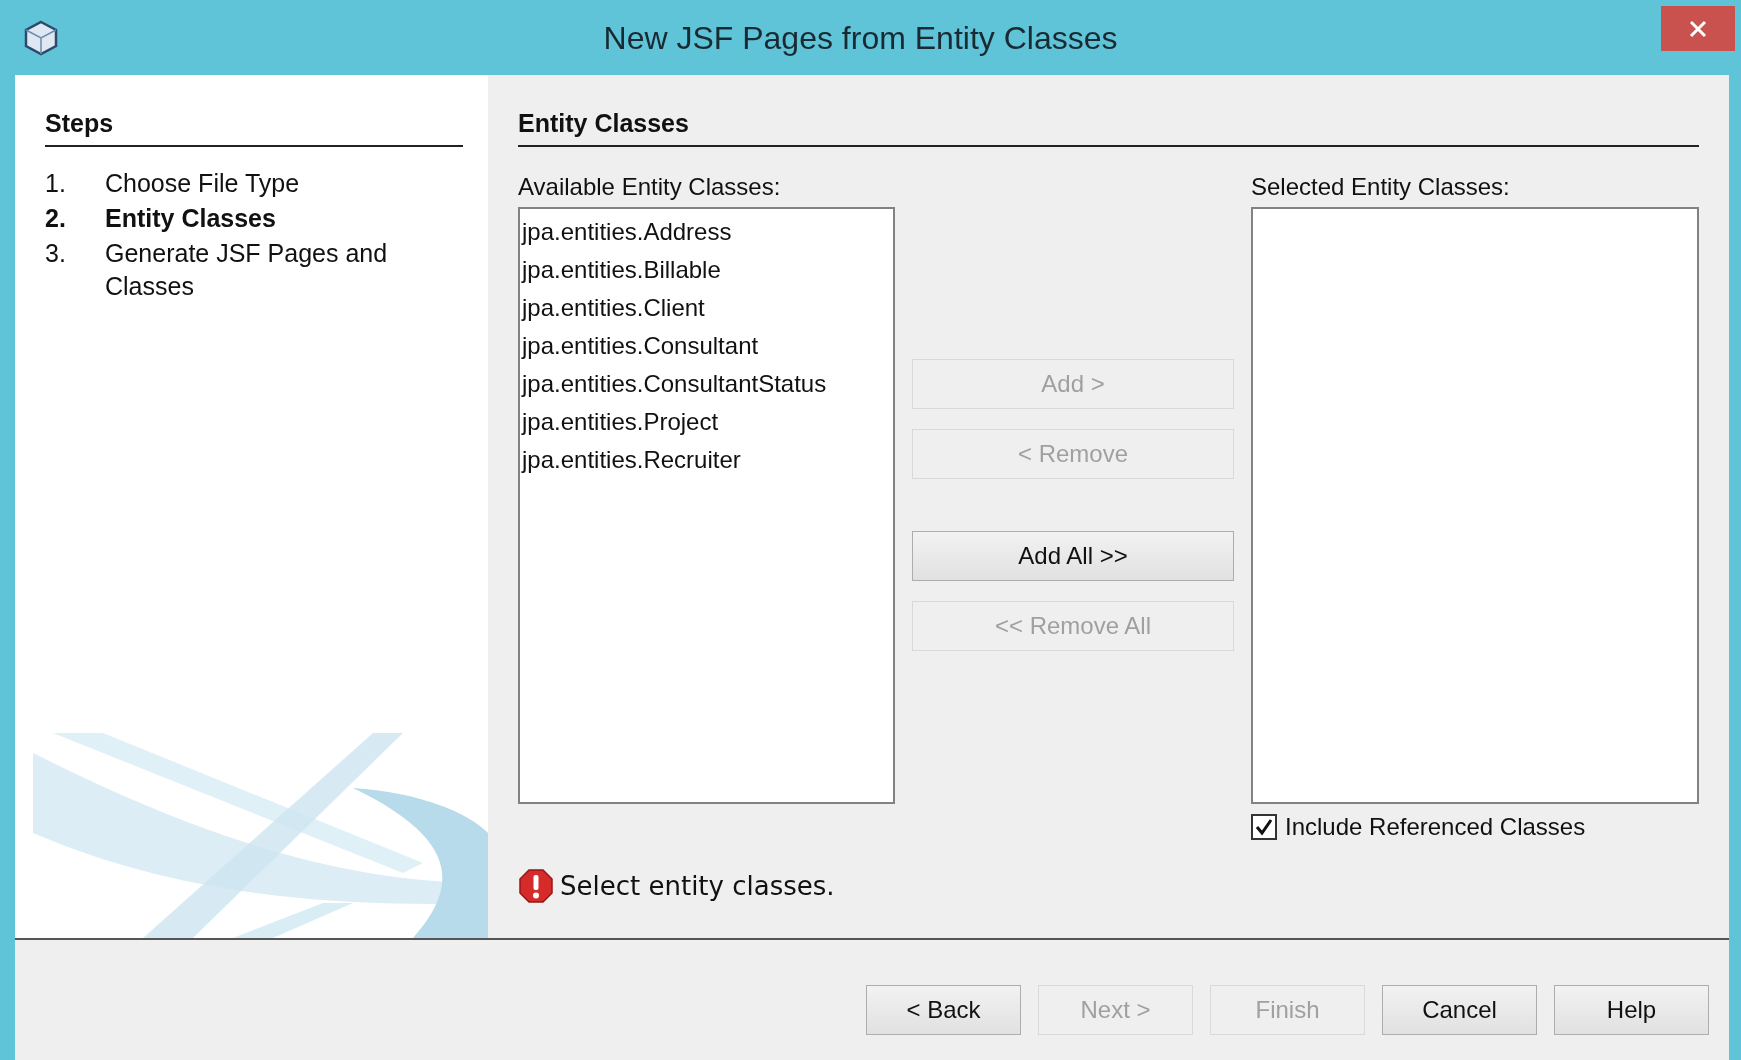  I want to click on step-number: 3., so click(56, 253).